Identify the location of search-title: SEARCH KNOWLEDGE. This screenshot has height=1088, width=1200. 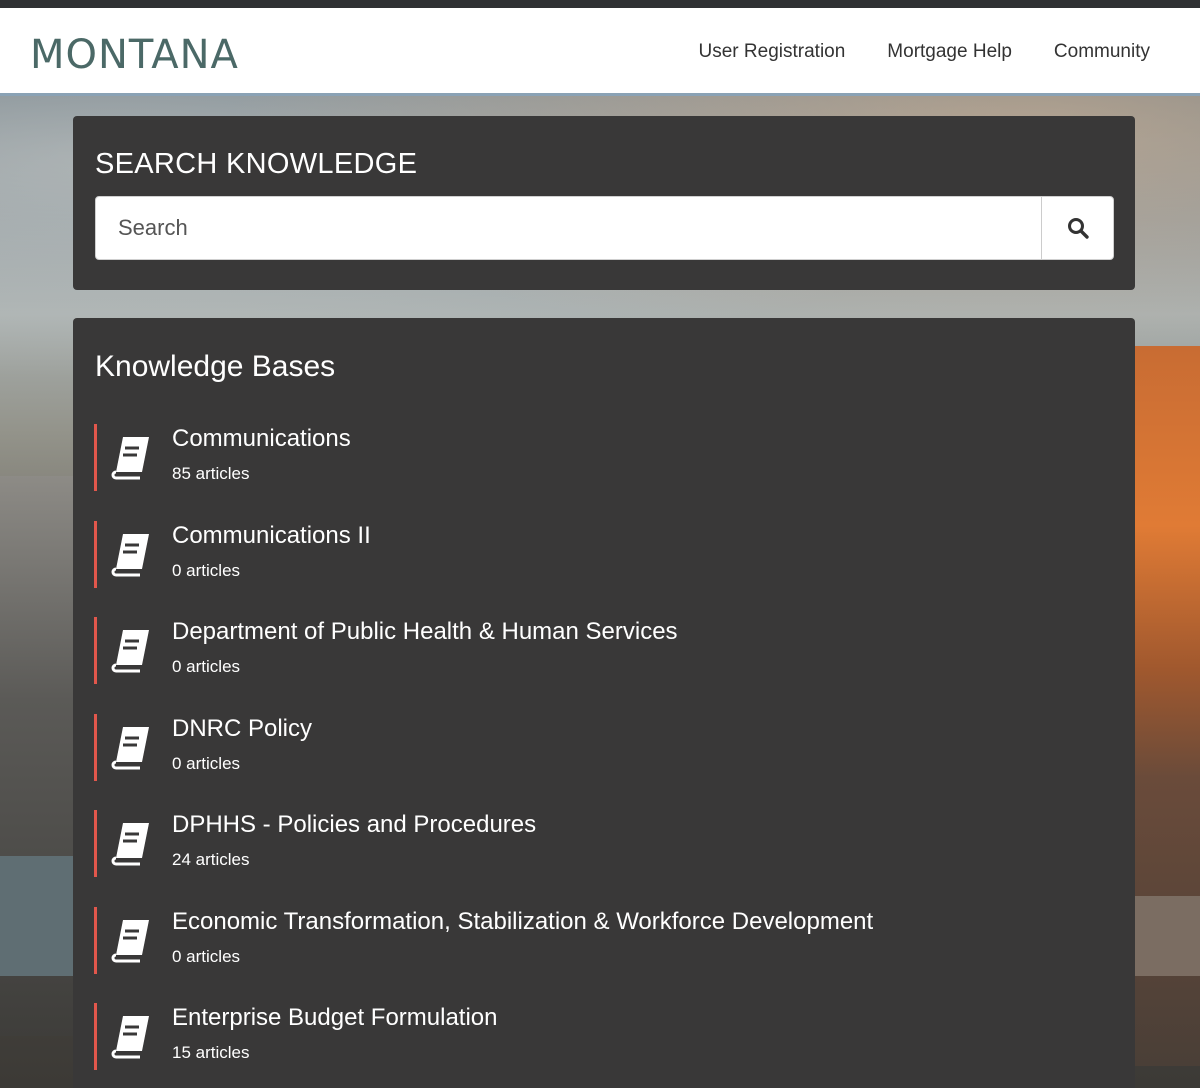
(256, 164).